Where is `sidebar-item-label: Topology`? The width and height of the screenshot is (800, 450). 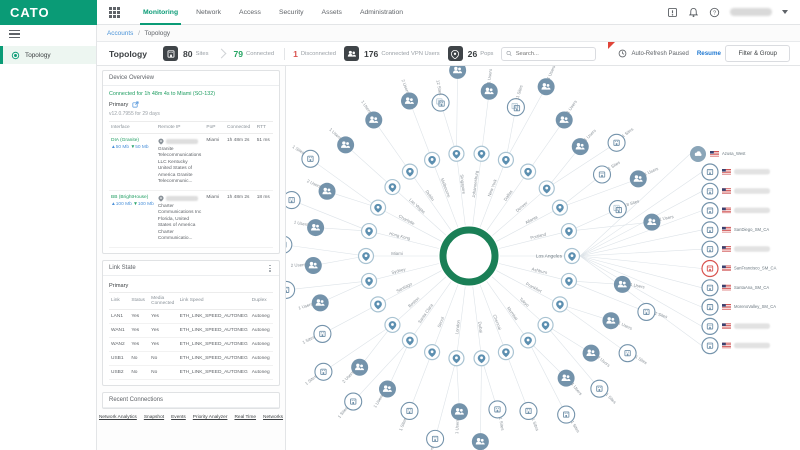
sidebar-item-label: Topology is located at coordinates (38, 55).